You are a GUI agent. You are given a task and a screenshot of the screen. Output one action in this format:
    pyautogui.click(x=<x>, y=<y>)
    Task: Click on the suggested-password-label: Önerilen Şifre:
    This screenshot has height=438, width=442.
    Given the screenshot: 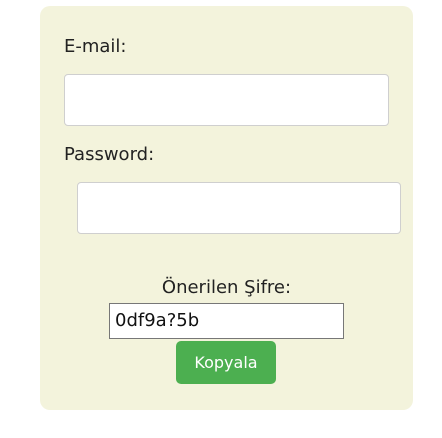 What is the action you would take?
    pyautogui.click(x=226, y=287)
    